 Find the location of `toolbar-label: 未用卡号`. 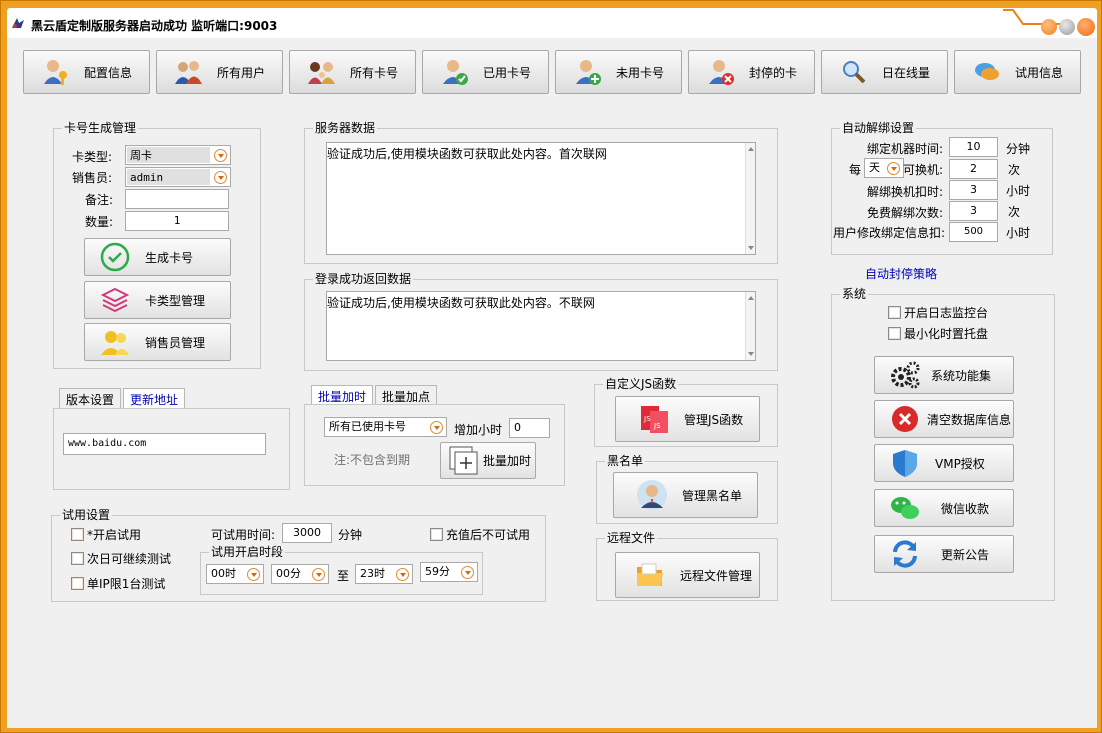

toolbar-label: 未用卡号 is located at coordinates (640, 72).